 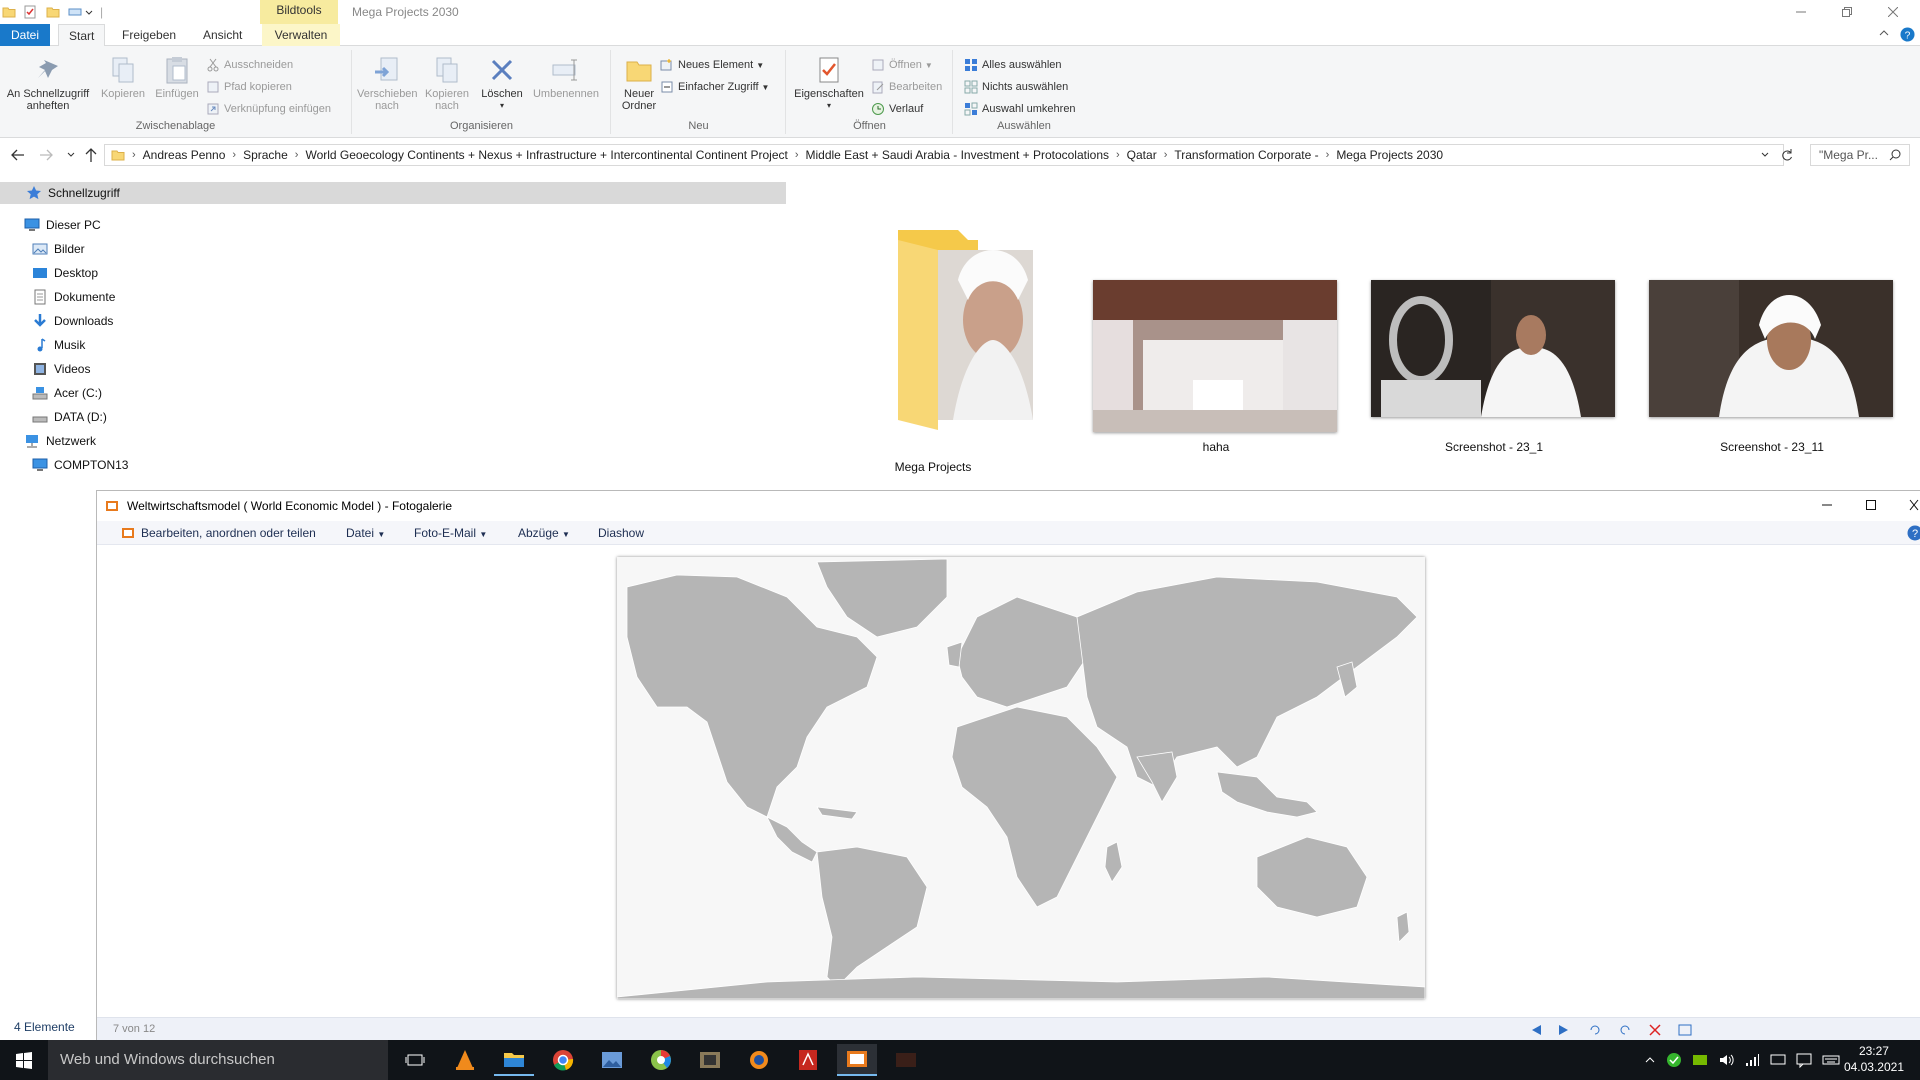 What do you see at coordinates (268, 109) in the screenshot?
I see `paste-shortcut-button: Verknüpfung einfügen` at bounding box center [268, 109].